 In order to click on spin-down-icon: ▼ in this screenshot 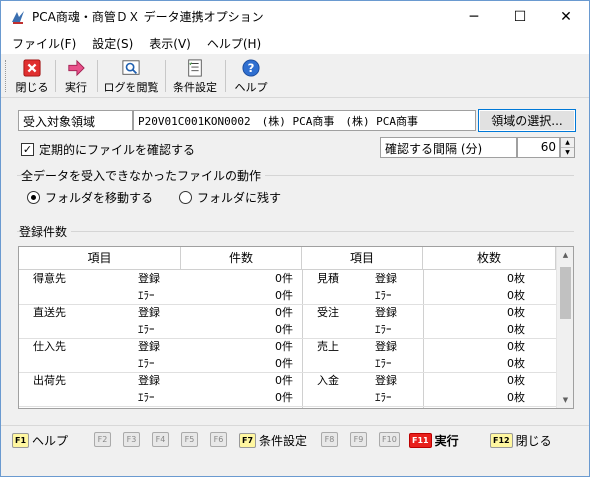, I will do `click(567, 153)`.